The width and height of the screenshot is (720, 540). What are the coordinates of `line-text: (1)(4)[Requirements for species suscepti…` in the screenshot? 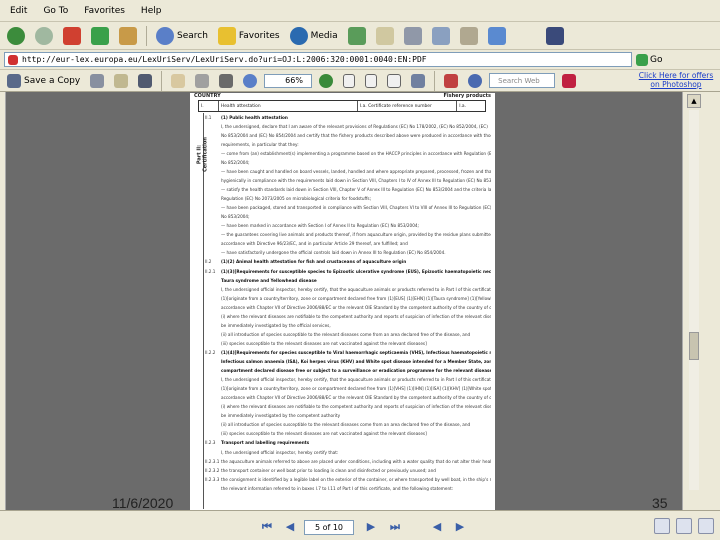 It's located at (356, 352).